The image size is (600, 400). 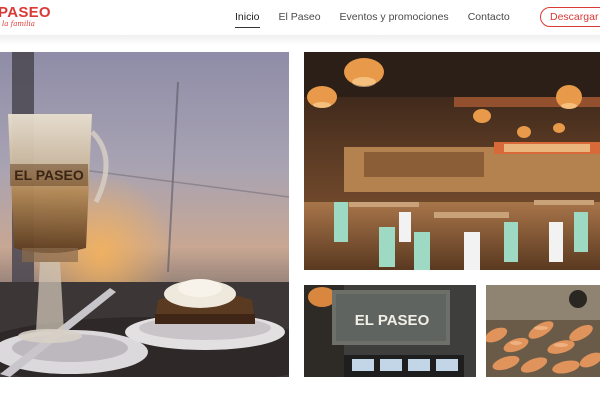 I want to click on food-photo, so click(x=543, y=331).